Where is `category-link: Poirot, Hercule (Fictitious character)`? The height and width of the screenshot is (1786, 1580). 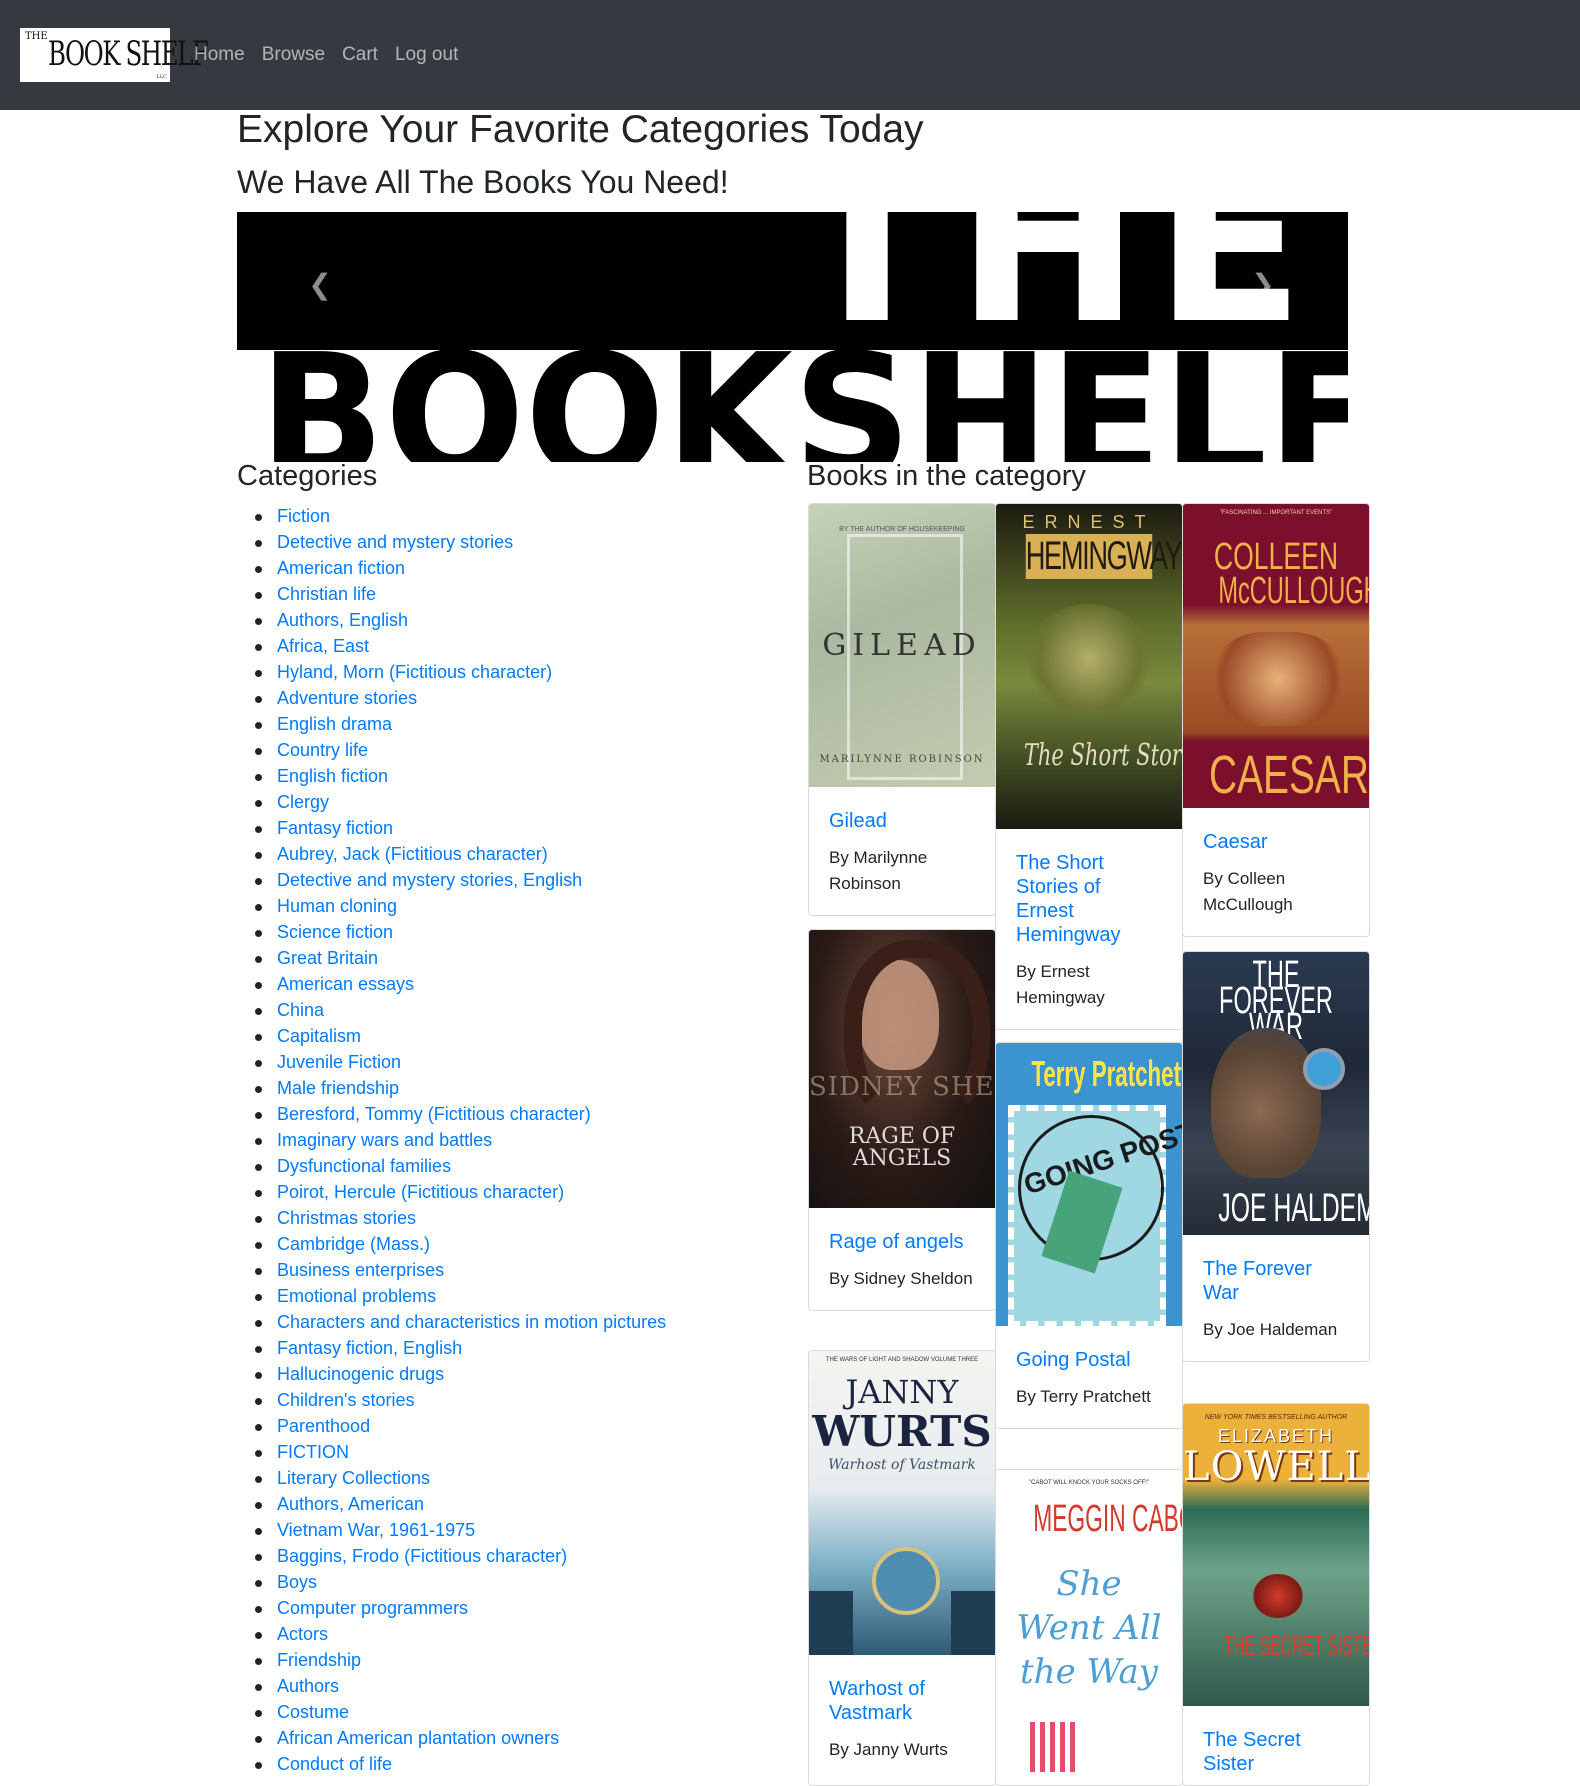 category-link: Poirot, Hercule (Fictitious character) is located at coordinates (420, 1192).